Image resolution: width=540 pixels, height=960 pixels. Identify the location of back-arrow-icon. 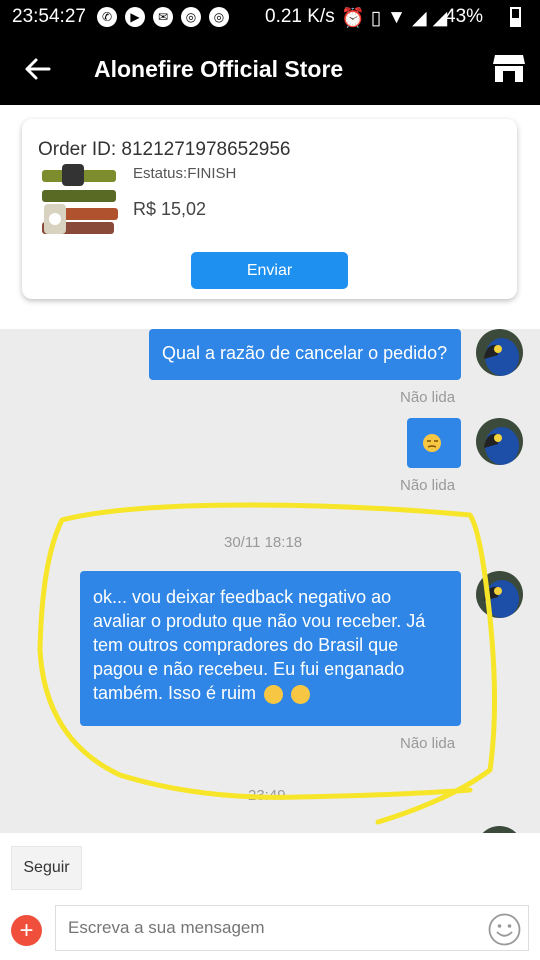
(37, 69).